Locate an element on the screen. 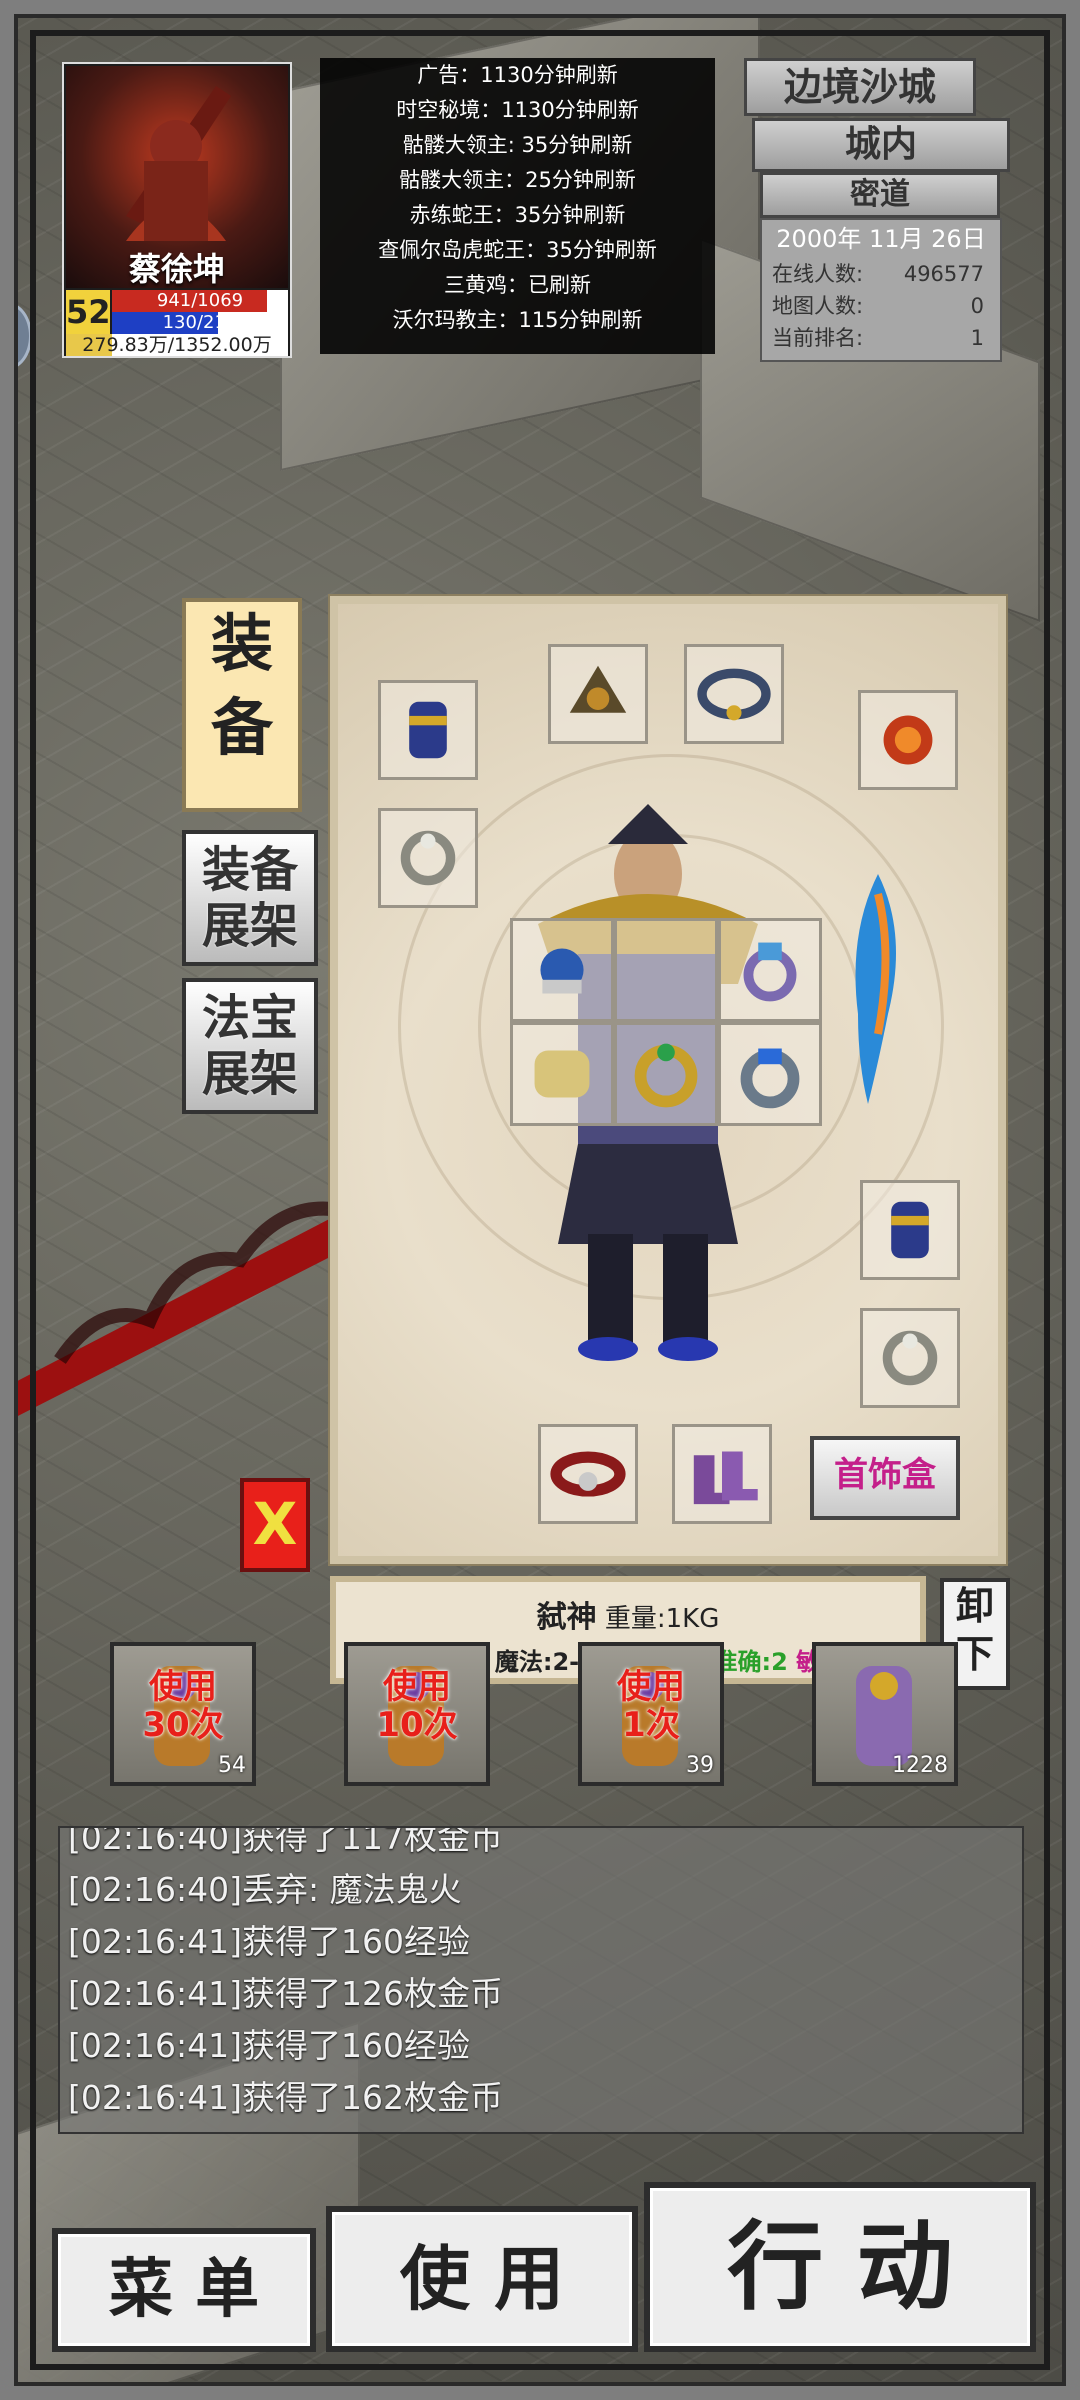 This screenshot has height=2400, width=1080. area-button: 城内 is located at coordinates (881, 145).